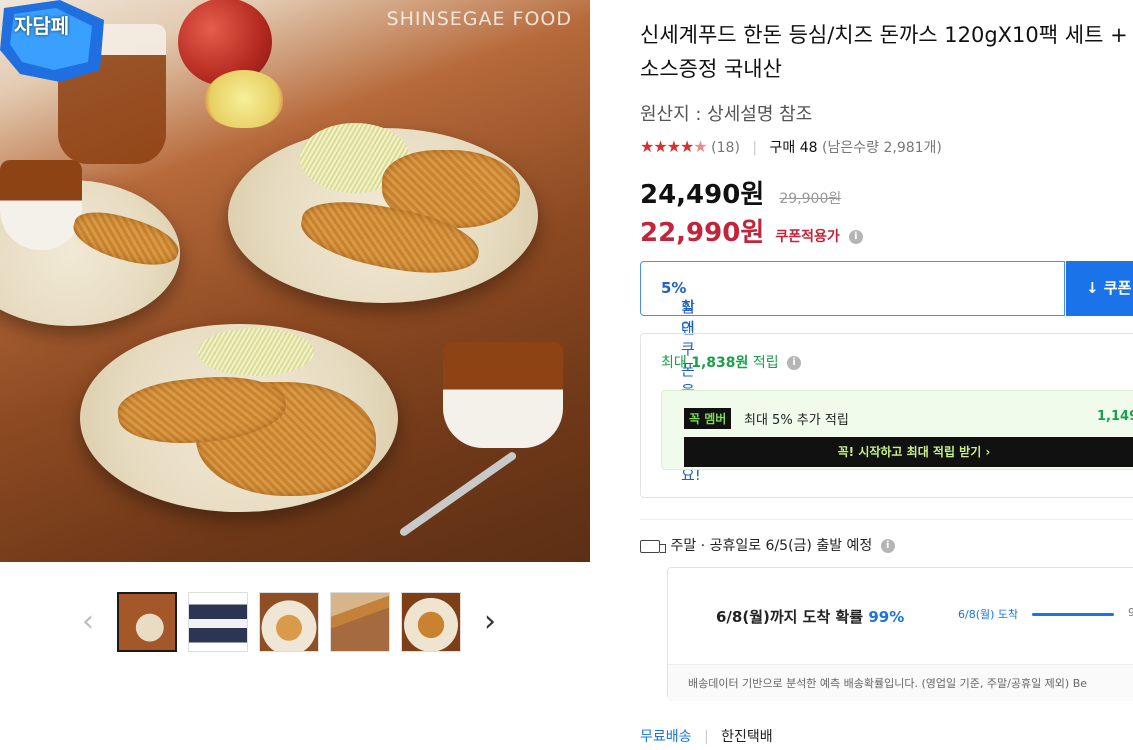  I want to click on rating-row: ★★★★★ (18) | 구매 48 (남은수량 2,981개), so click(791, 146).